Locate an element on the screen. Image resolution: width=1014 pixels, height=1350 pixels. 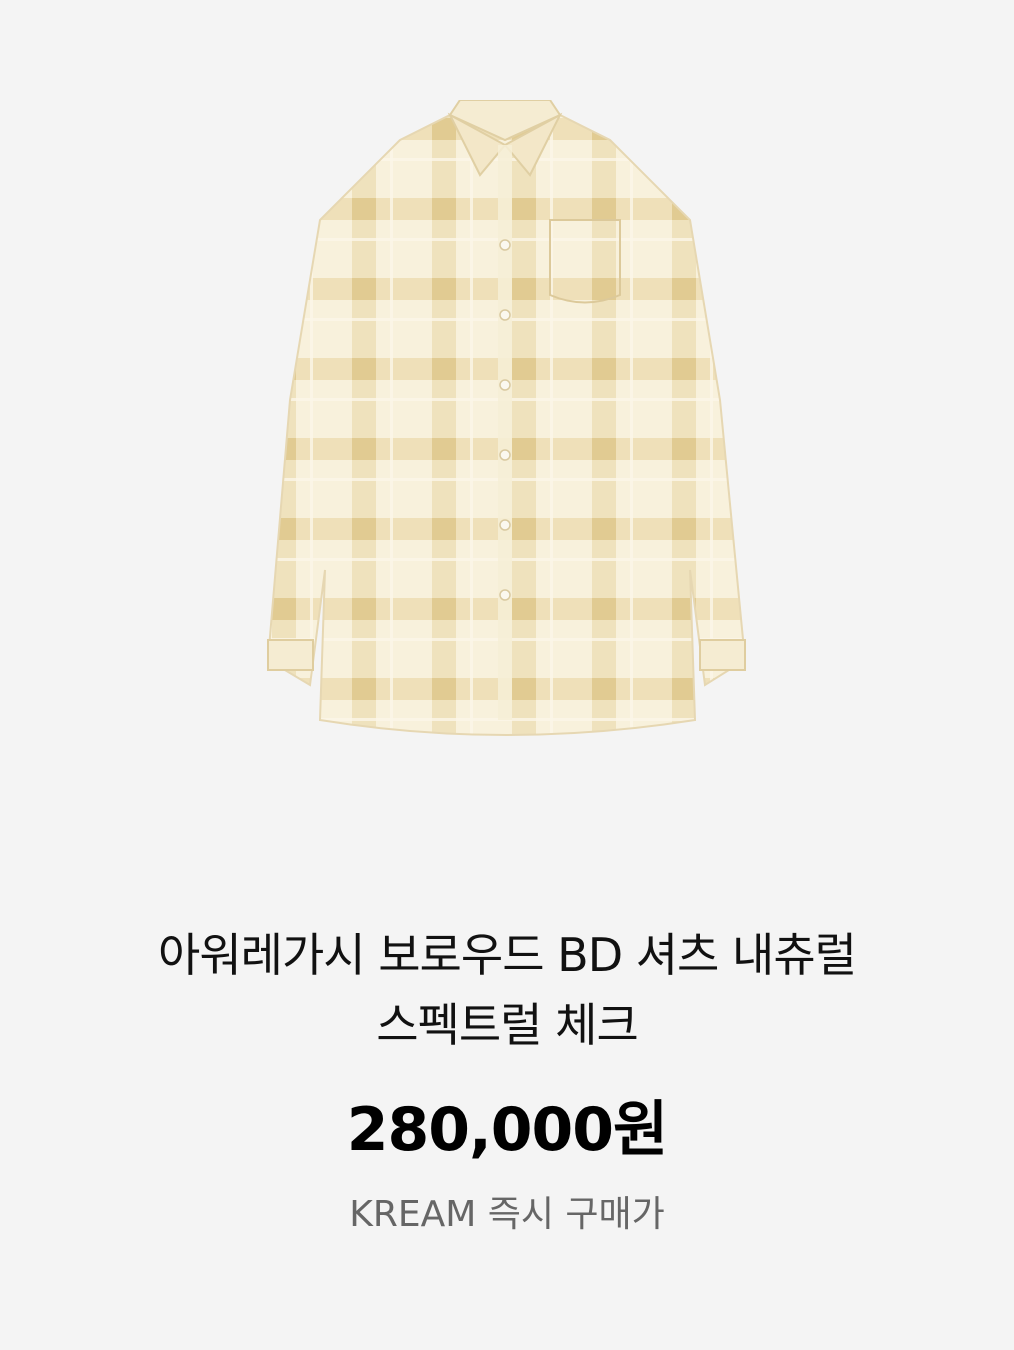
product-price: 280,000원 is located at coordinates (507, 1130).